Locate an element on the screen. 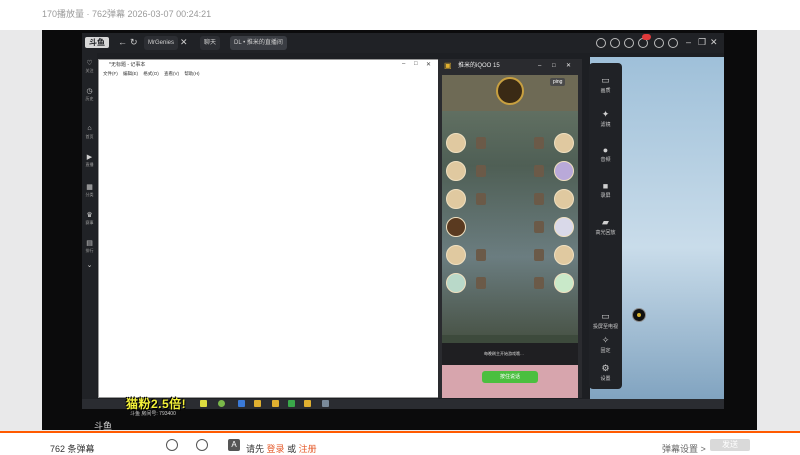 The height and width of the screenshot is (455, 800). phone-mirror-window: ▣ 推米的iQOO 15 – □ ✕ ping 每晚刷主开始游戏哦… 按住说话 is located at coordinates (510, 228).